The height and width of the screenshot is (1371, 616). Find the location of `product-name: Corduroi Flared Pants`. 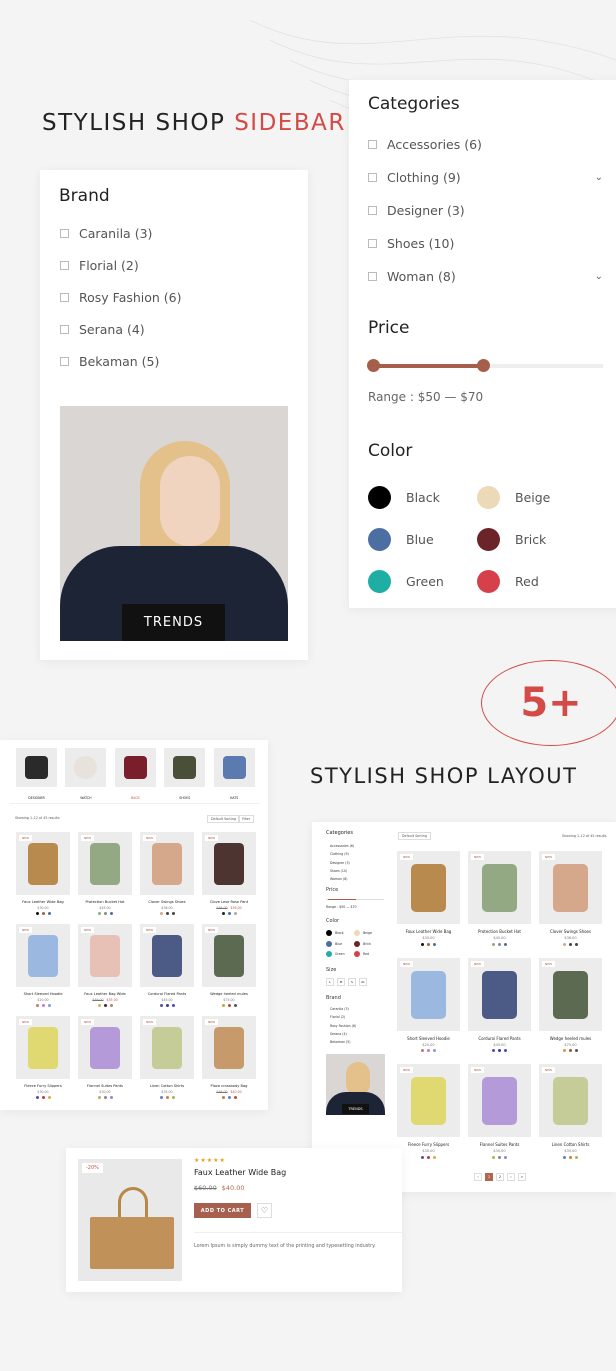

product-name: Corduroi Flared Pants is located at coordinates (167, 994).